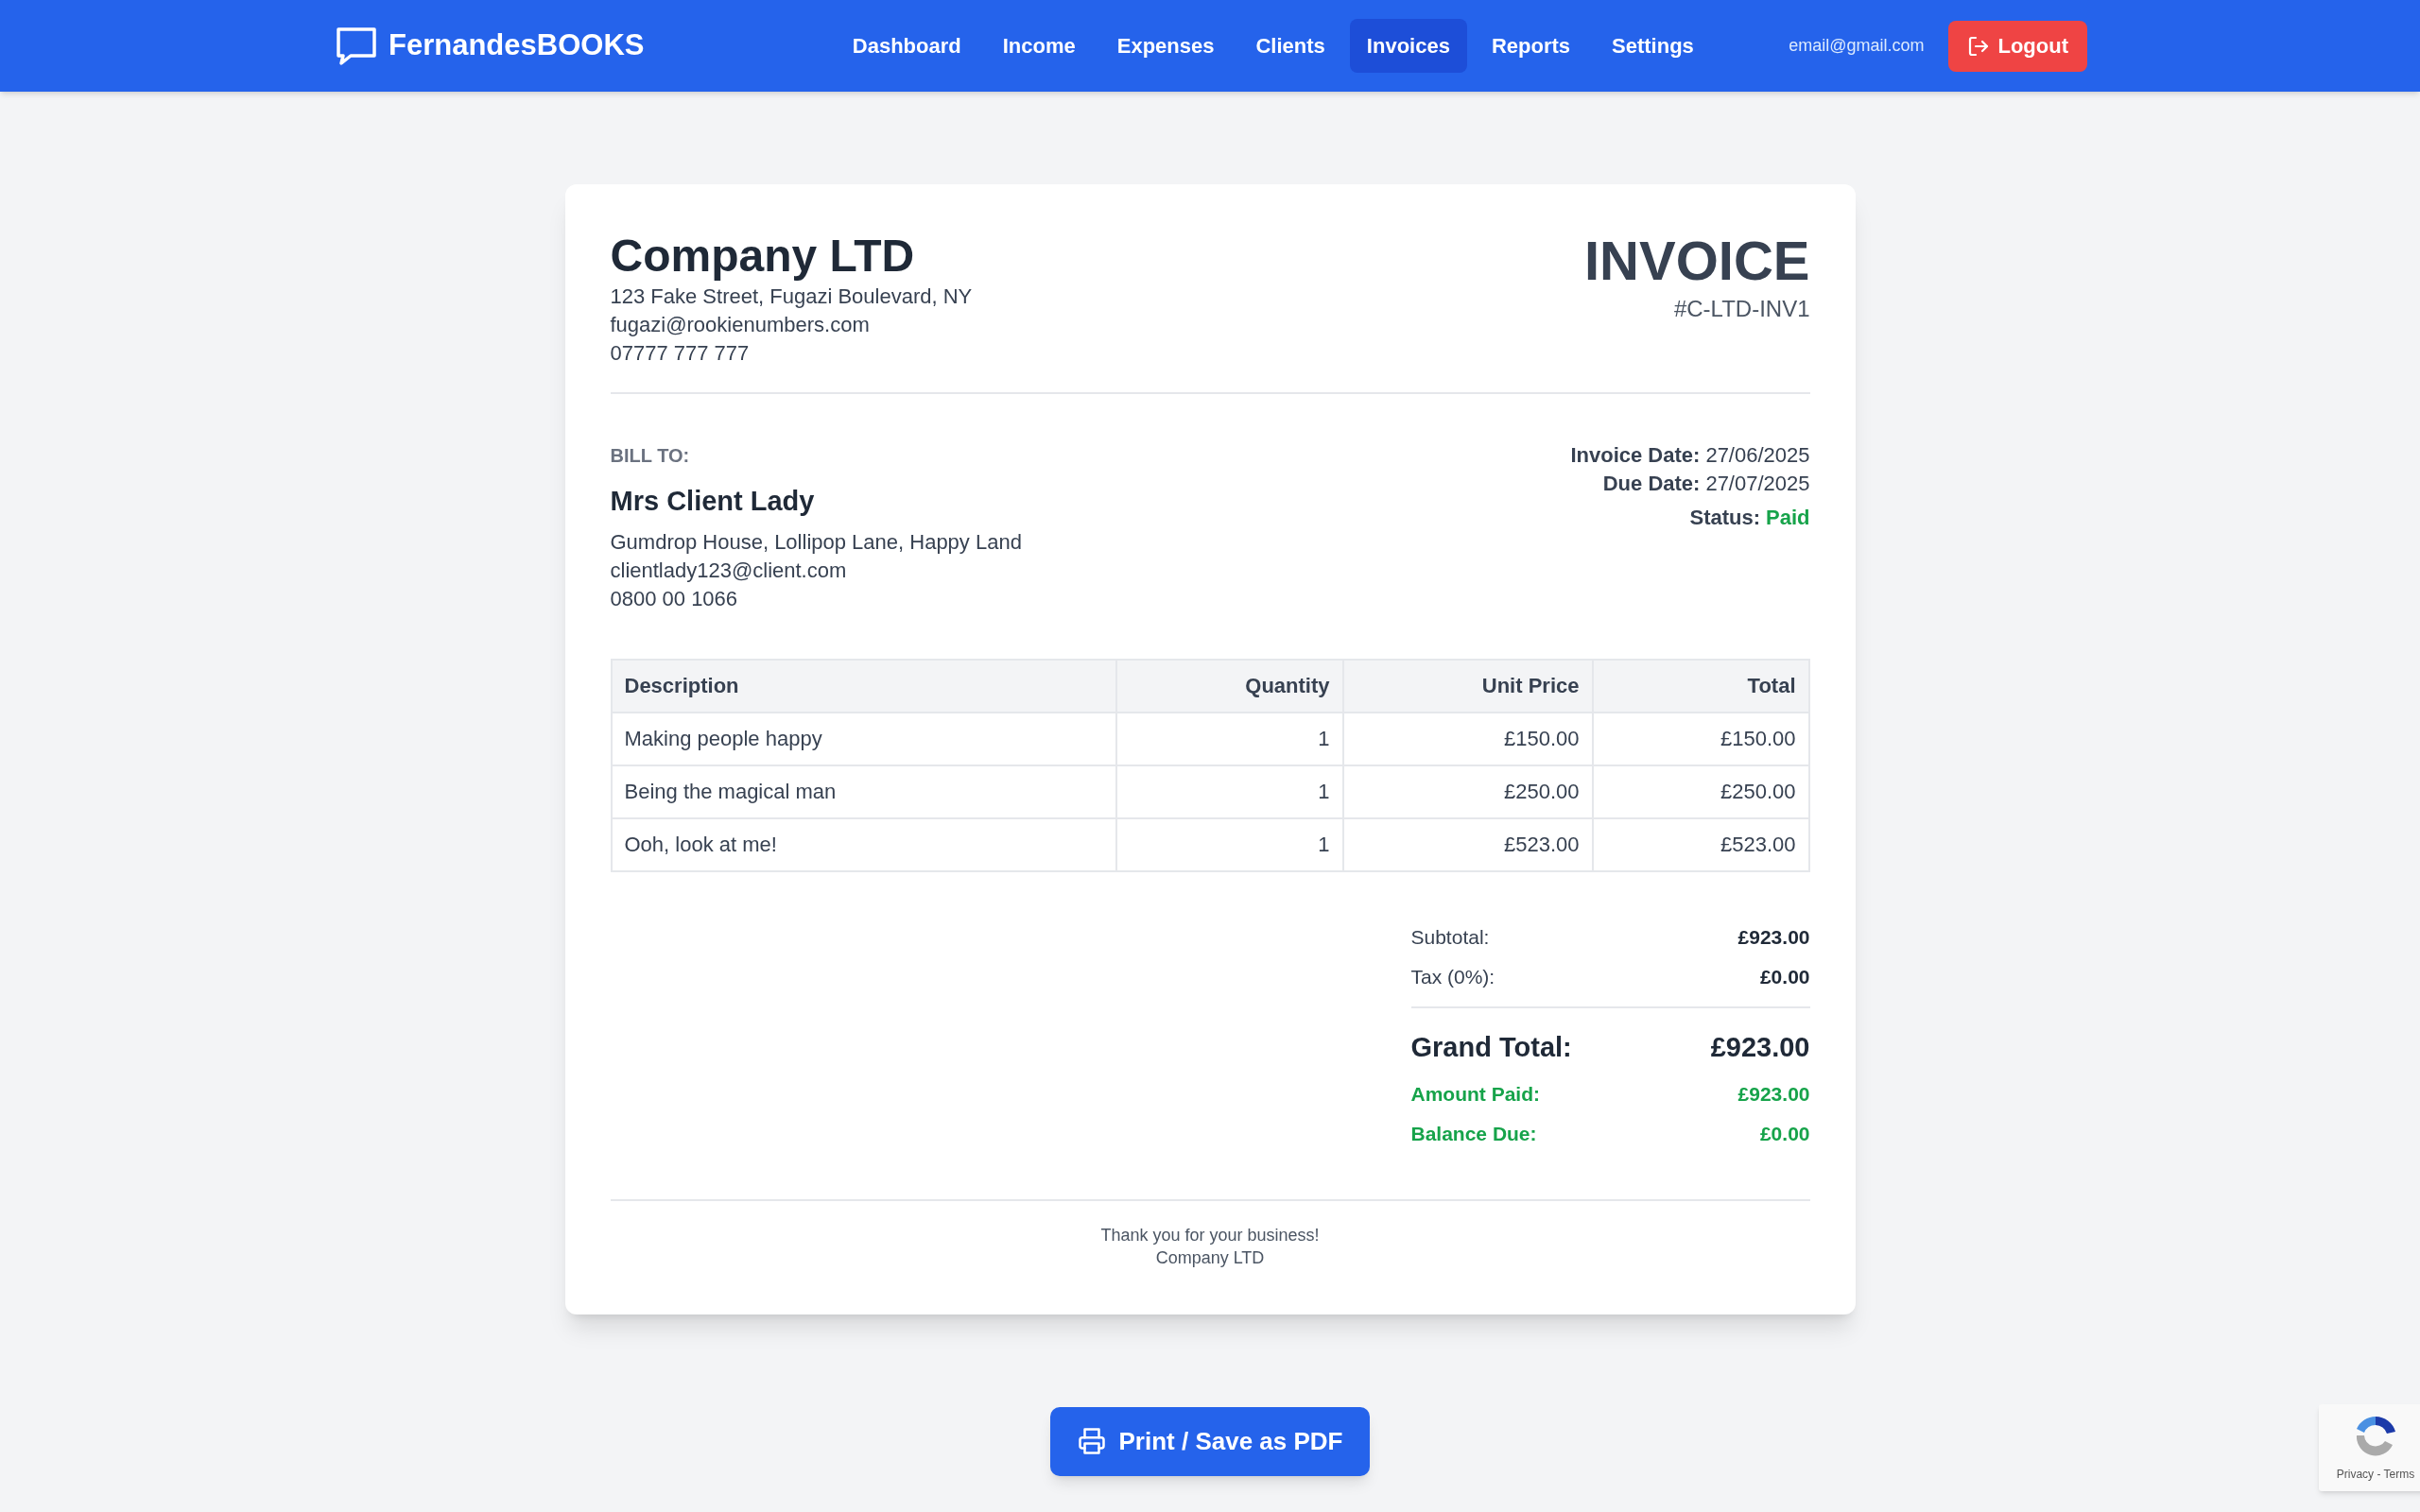  What do you see at coordinates (906, 46) in the screenshot?
I see `nav-link: Dashboard` at bounding box center [906, 46].